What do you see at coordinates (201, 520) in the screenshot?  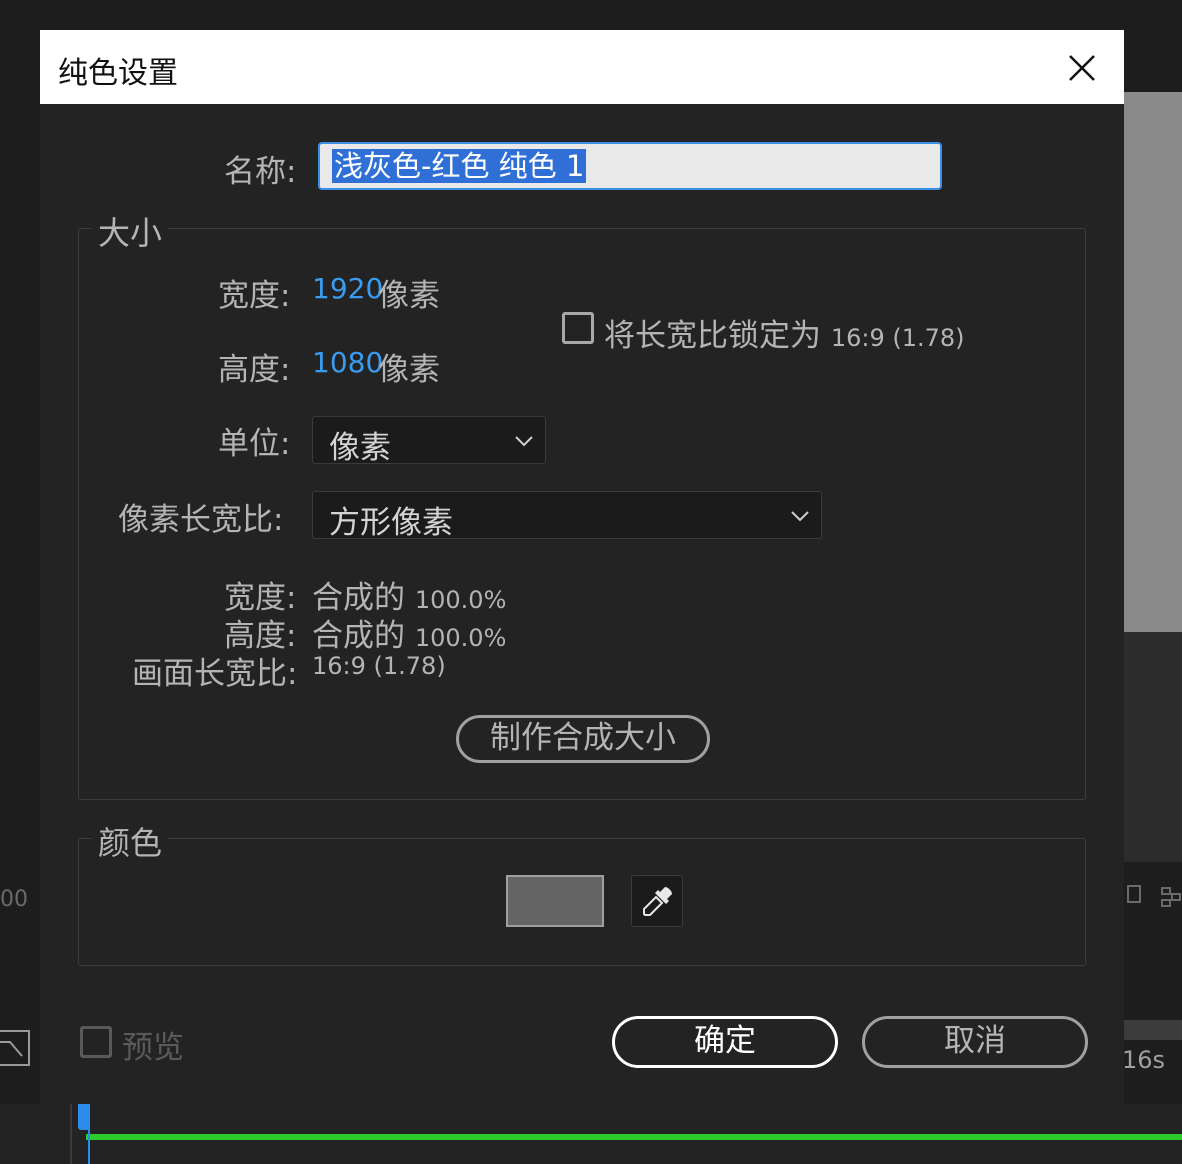 I see `pixel-aspect-label: 像素长宽比:` at bounding box center [201, 520].